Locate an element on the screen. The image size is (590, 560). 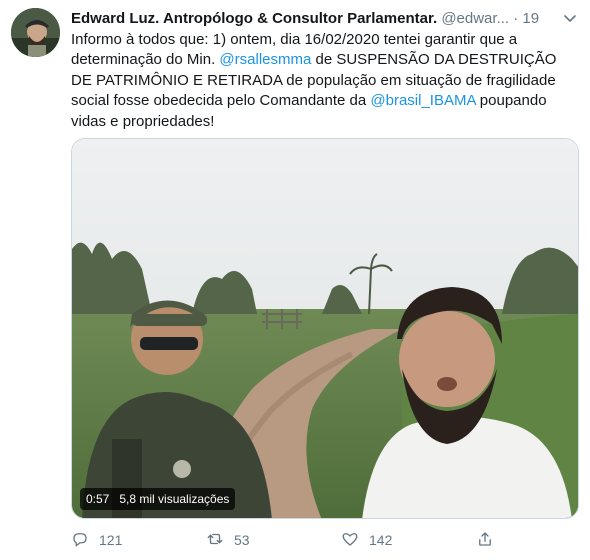
chevron-down-icon is located at coordinates (570, 18).